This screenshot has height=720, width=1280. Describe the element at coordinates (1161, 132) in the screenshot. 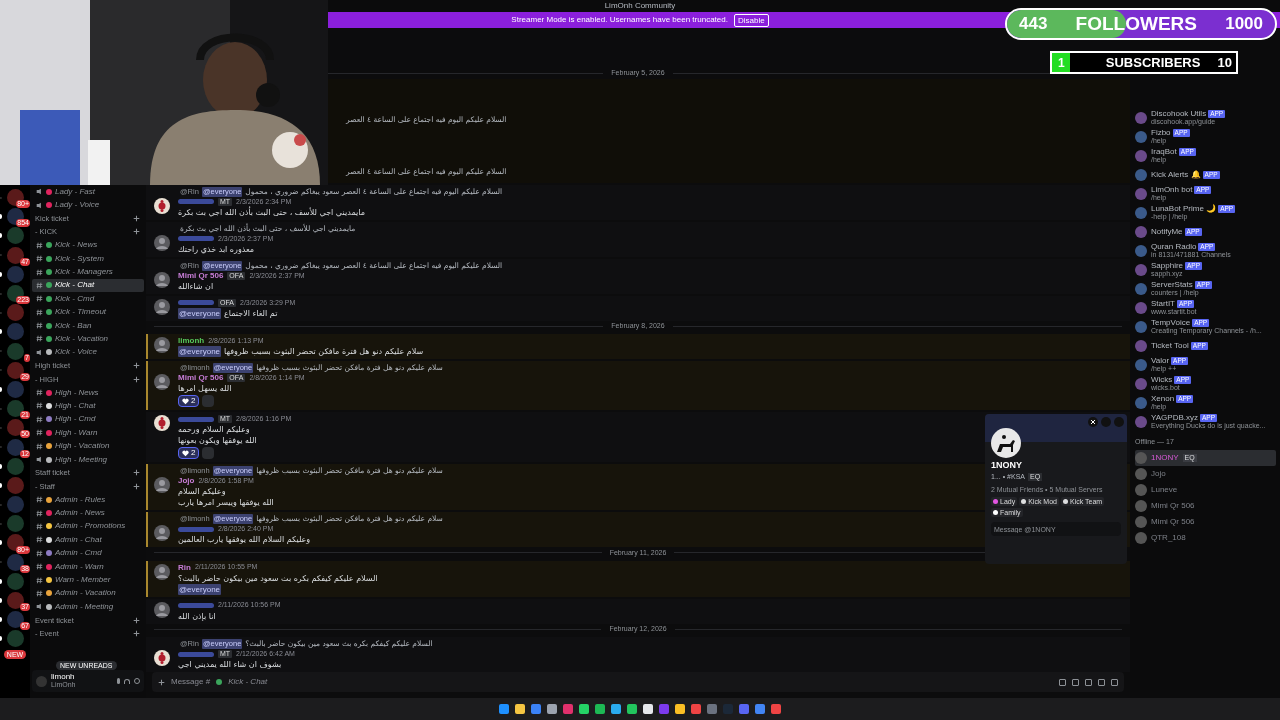

I see `member-name: Fizbo` at that location.